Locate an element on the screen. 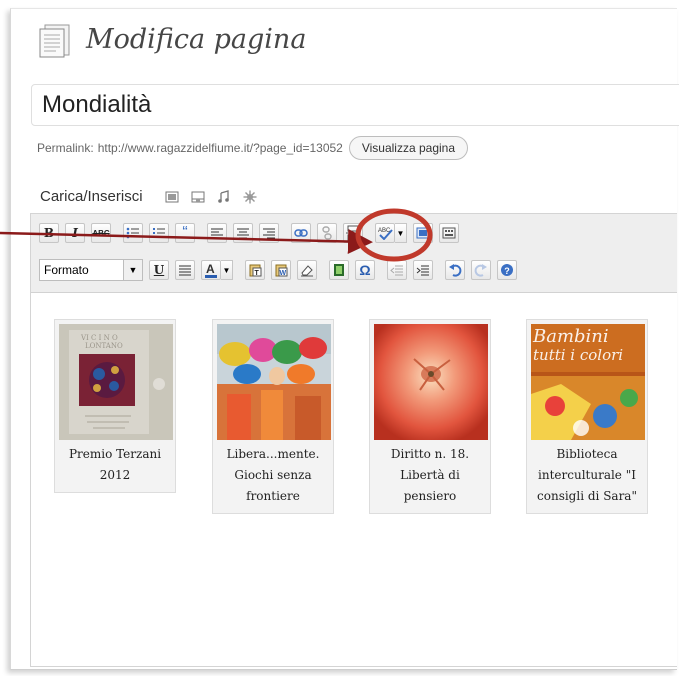  blockquote-icon: “ is located at coordinates (185, 232).